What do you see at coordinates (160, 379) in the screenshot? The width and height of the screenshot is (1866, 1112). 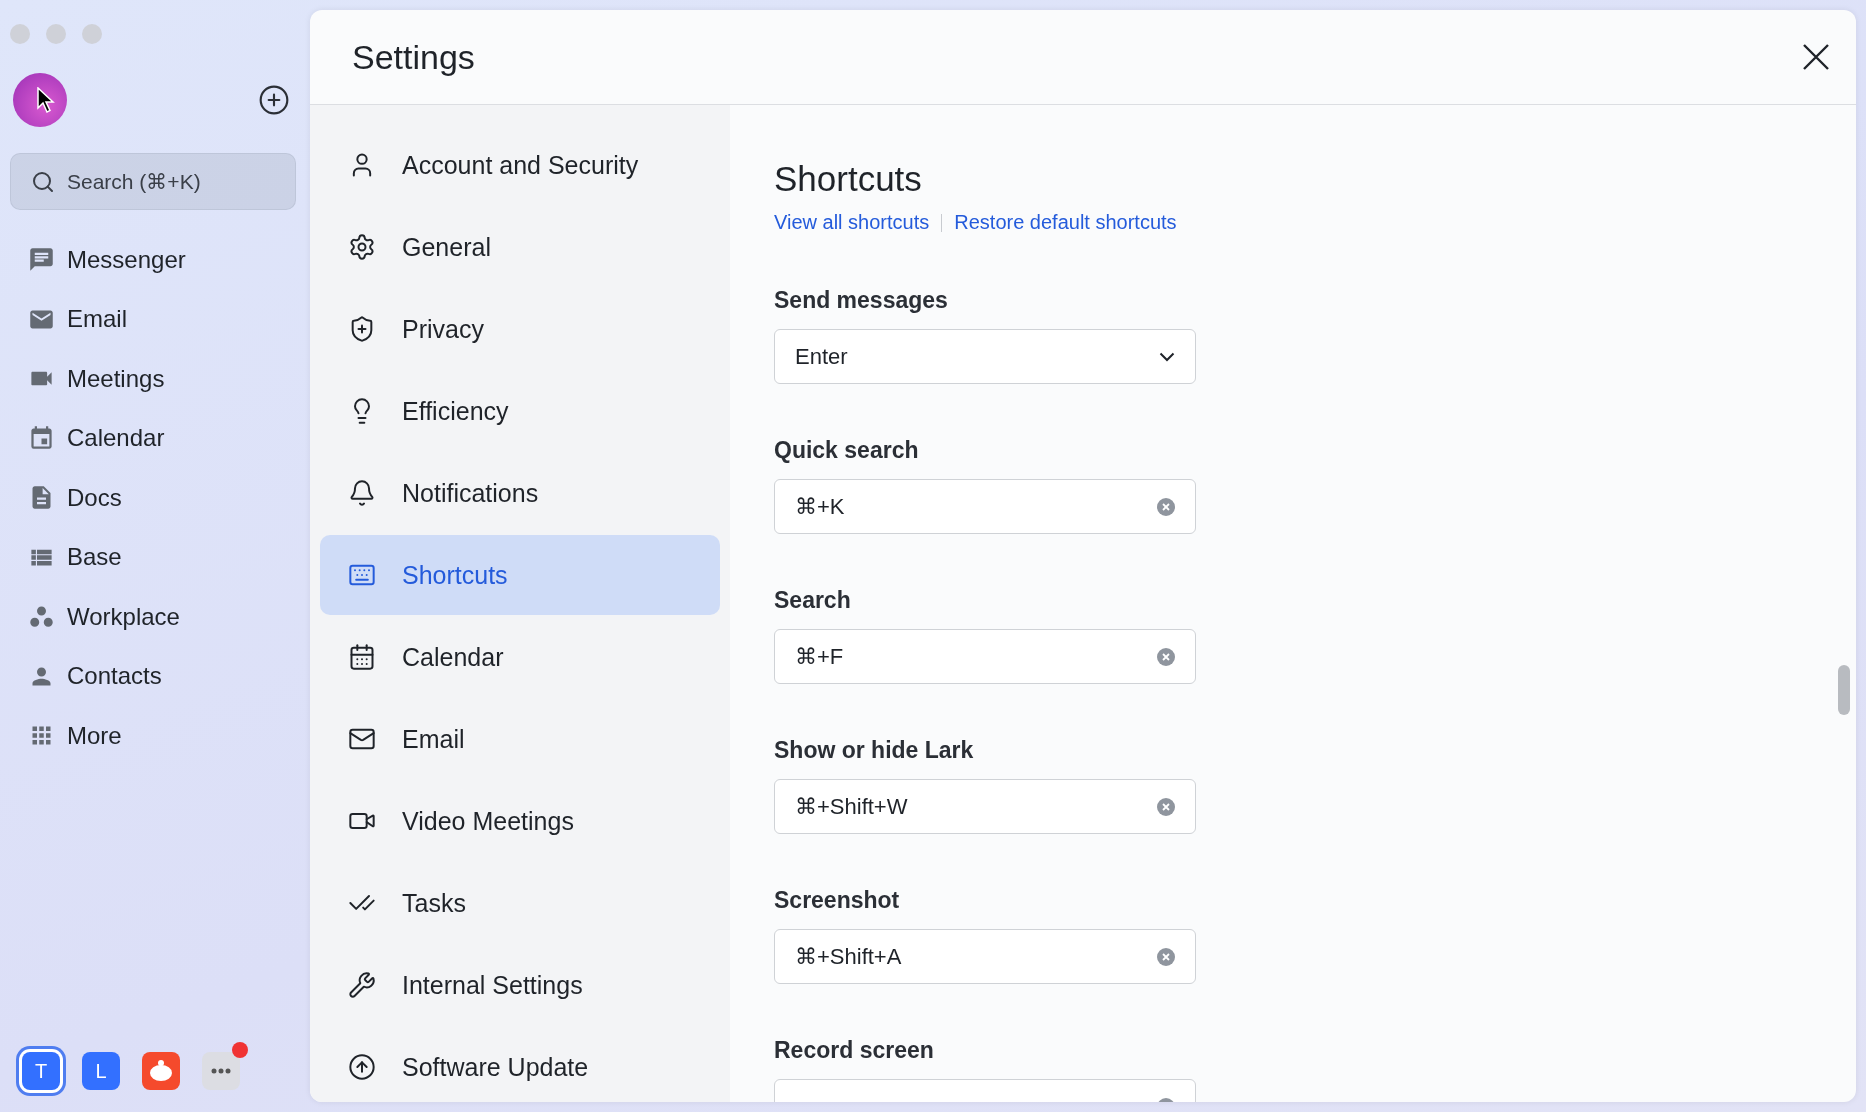 I see `sidebar-item: Meetings` at bounding box center [160, 379].